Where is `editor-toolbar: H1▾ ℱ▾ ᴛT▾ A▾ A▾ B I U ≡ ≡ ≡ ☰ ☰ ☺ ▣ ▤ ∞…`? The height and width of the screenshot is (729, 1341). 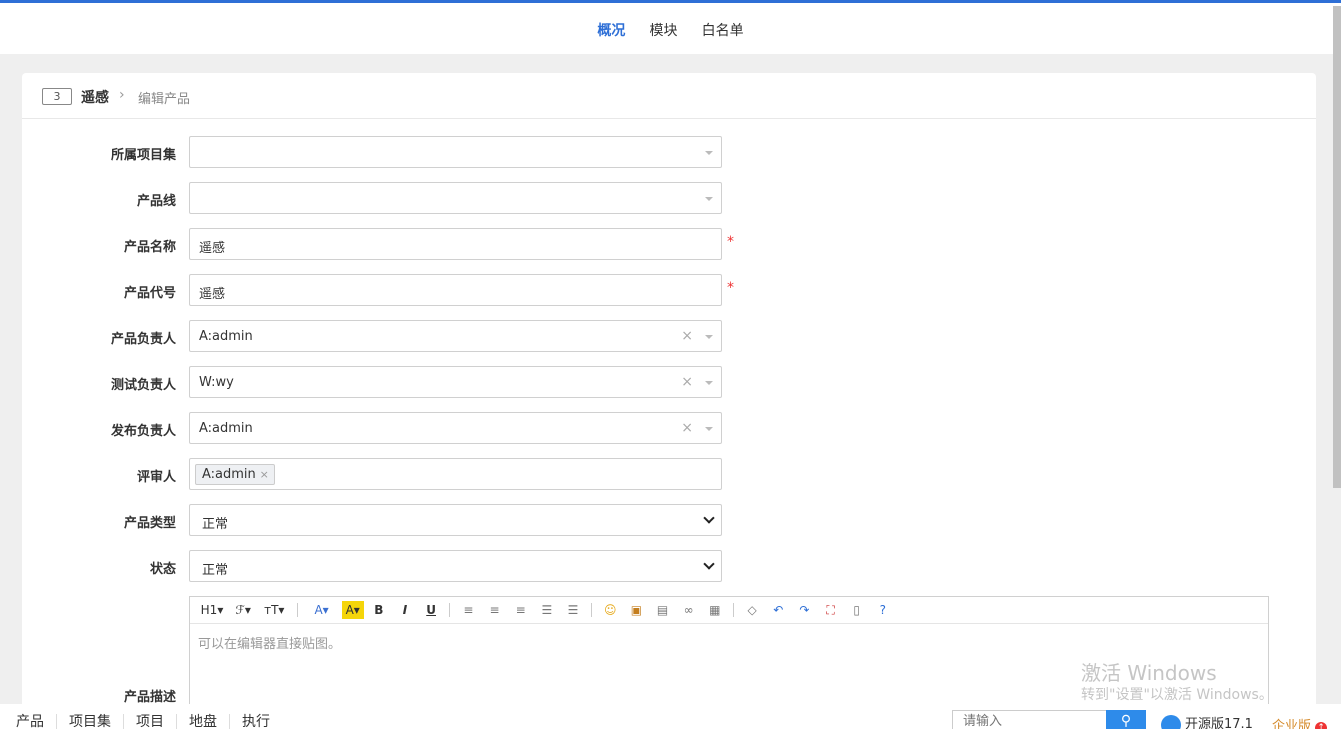 editor-toolbar: H1▾ ℱ▾ ᴛT▾ A▾ A▾ B I U ≡ ≡ ≡ ☰ ☰ ☺ ▣ ▤ ∞… is located at coordinates (729, 610).